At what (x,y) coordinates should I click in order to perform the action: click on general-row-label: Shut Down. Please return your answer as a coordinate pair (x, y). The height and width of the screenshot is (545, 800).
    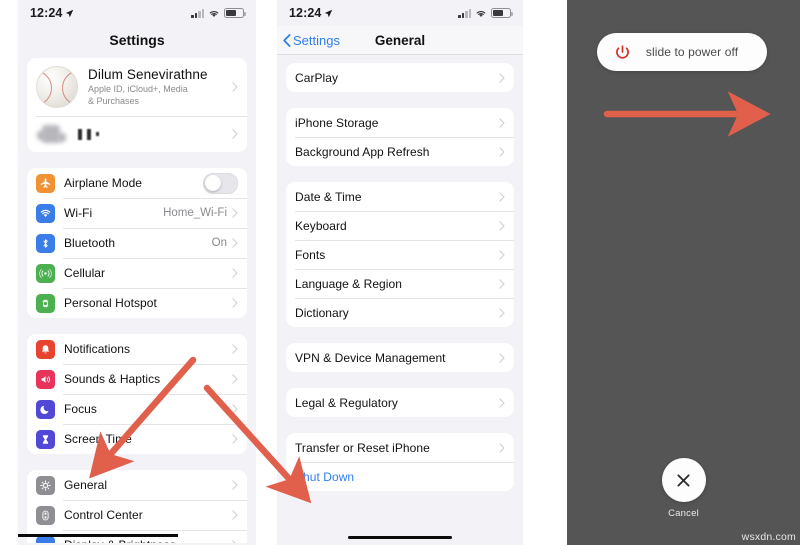
    Looking at the image, I should click on (325, 476).